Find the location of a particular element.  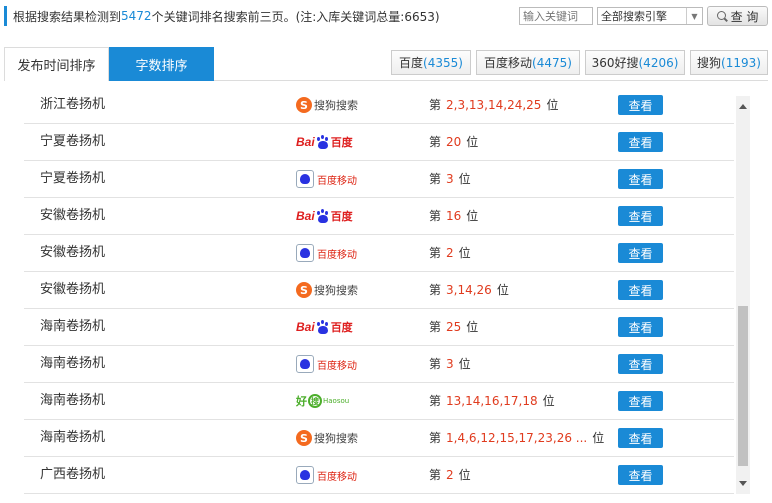

keyword-count: 5472 is located at coordinates (136, 16).